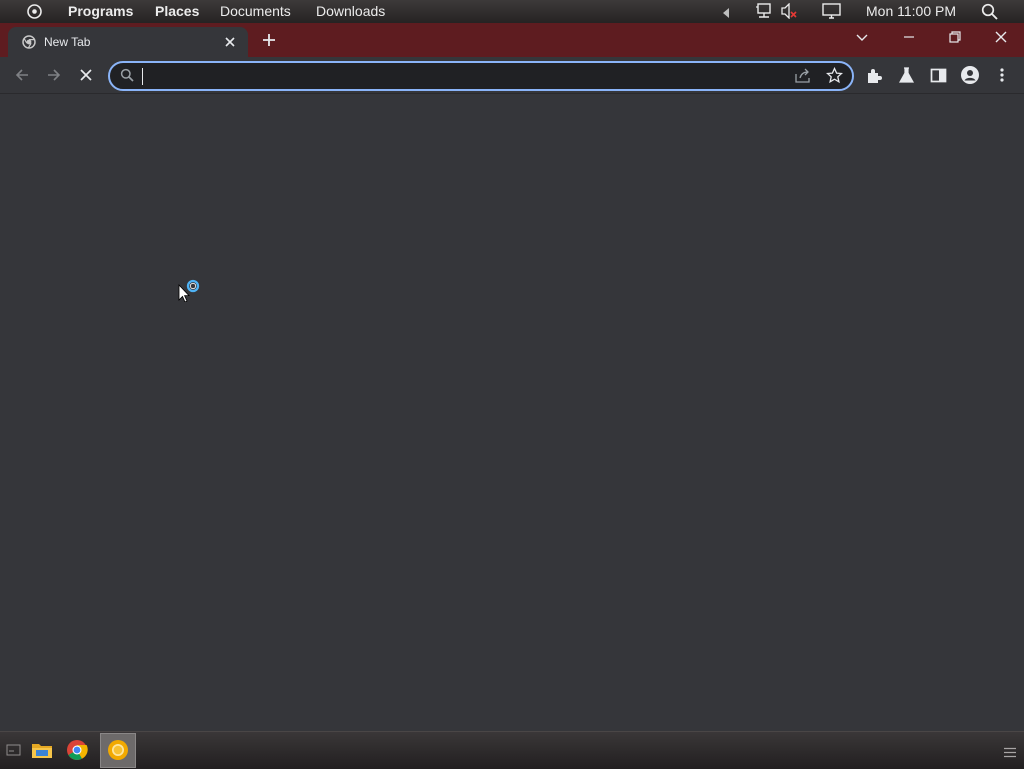  I want to click on tab-new-tab: New Tab, so click(128, 42).